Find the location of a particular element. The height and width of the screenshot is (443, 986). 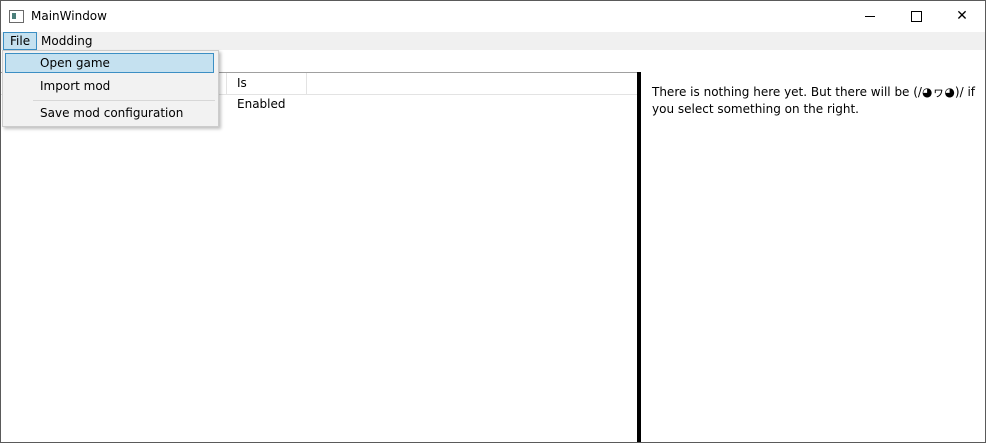

menu-file: File is located at coordinates (20, 41).